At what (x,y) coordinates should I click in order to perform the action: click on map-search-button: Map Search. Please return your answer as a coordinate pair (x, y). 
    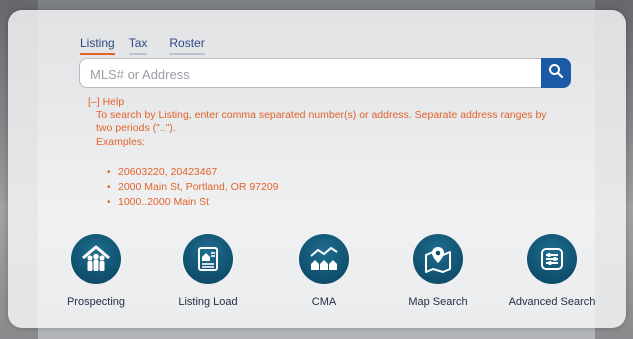
    Looking at the image, I should click on (438, 271).